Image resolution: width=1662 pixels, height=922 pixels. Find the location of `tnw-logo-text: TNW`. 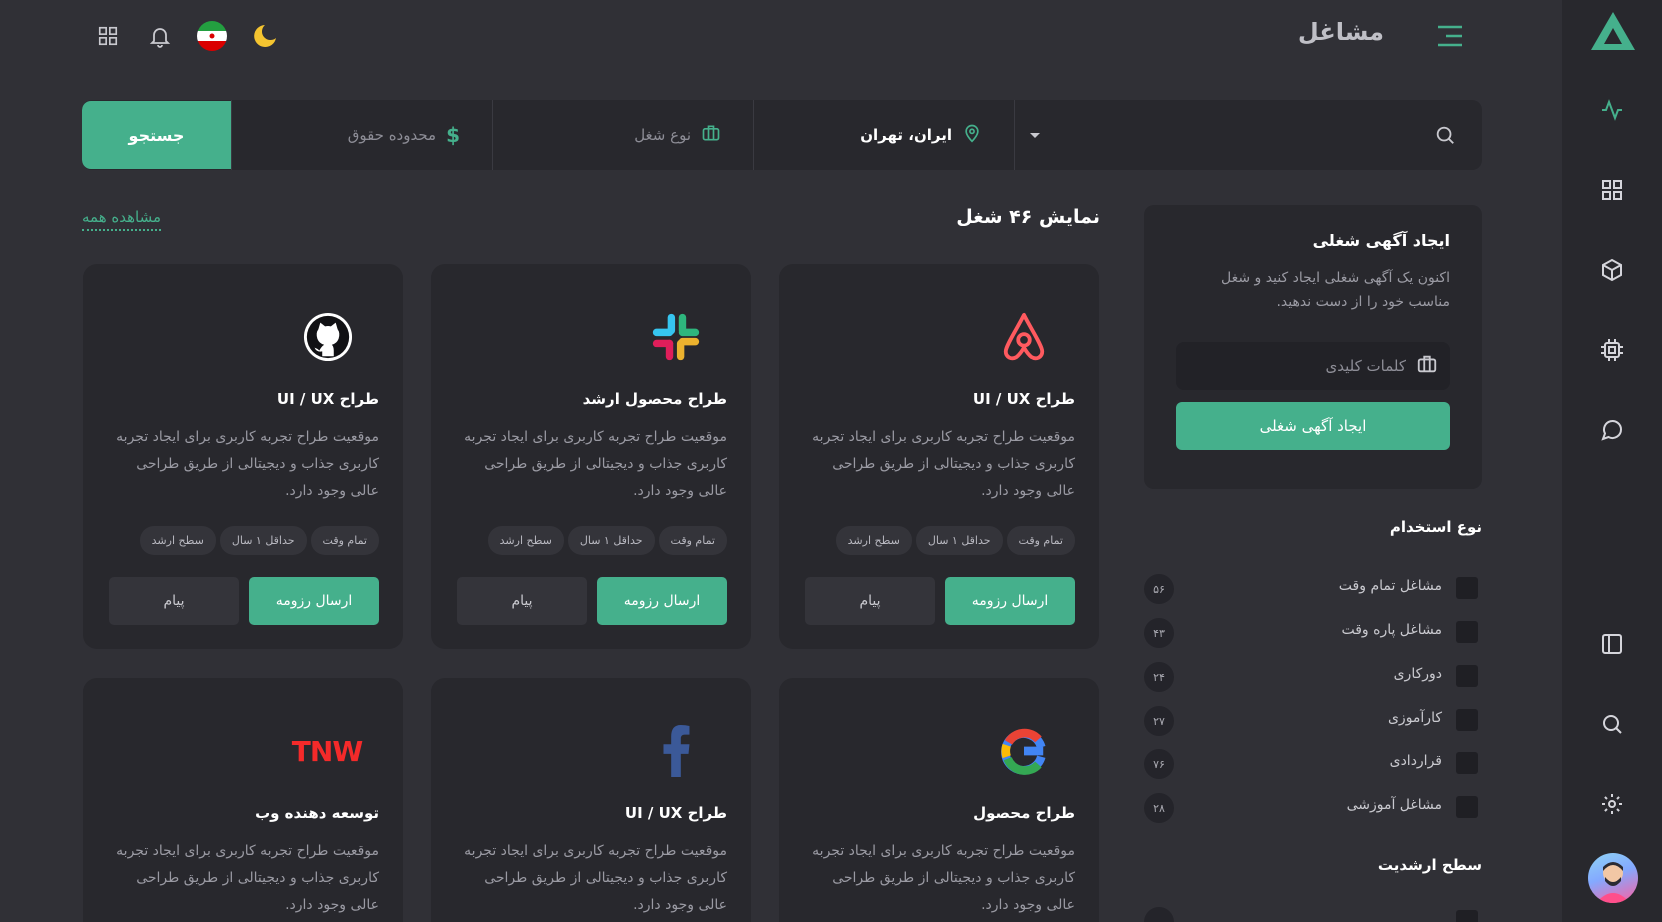

tnw-logo-text: TNW is located at coordinates (327, 751).